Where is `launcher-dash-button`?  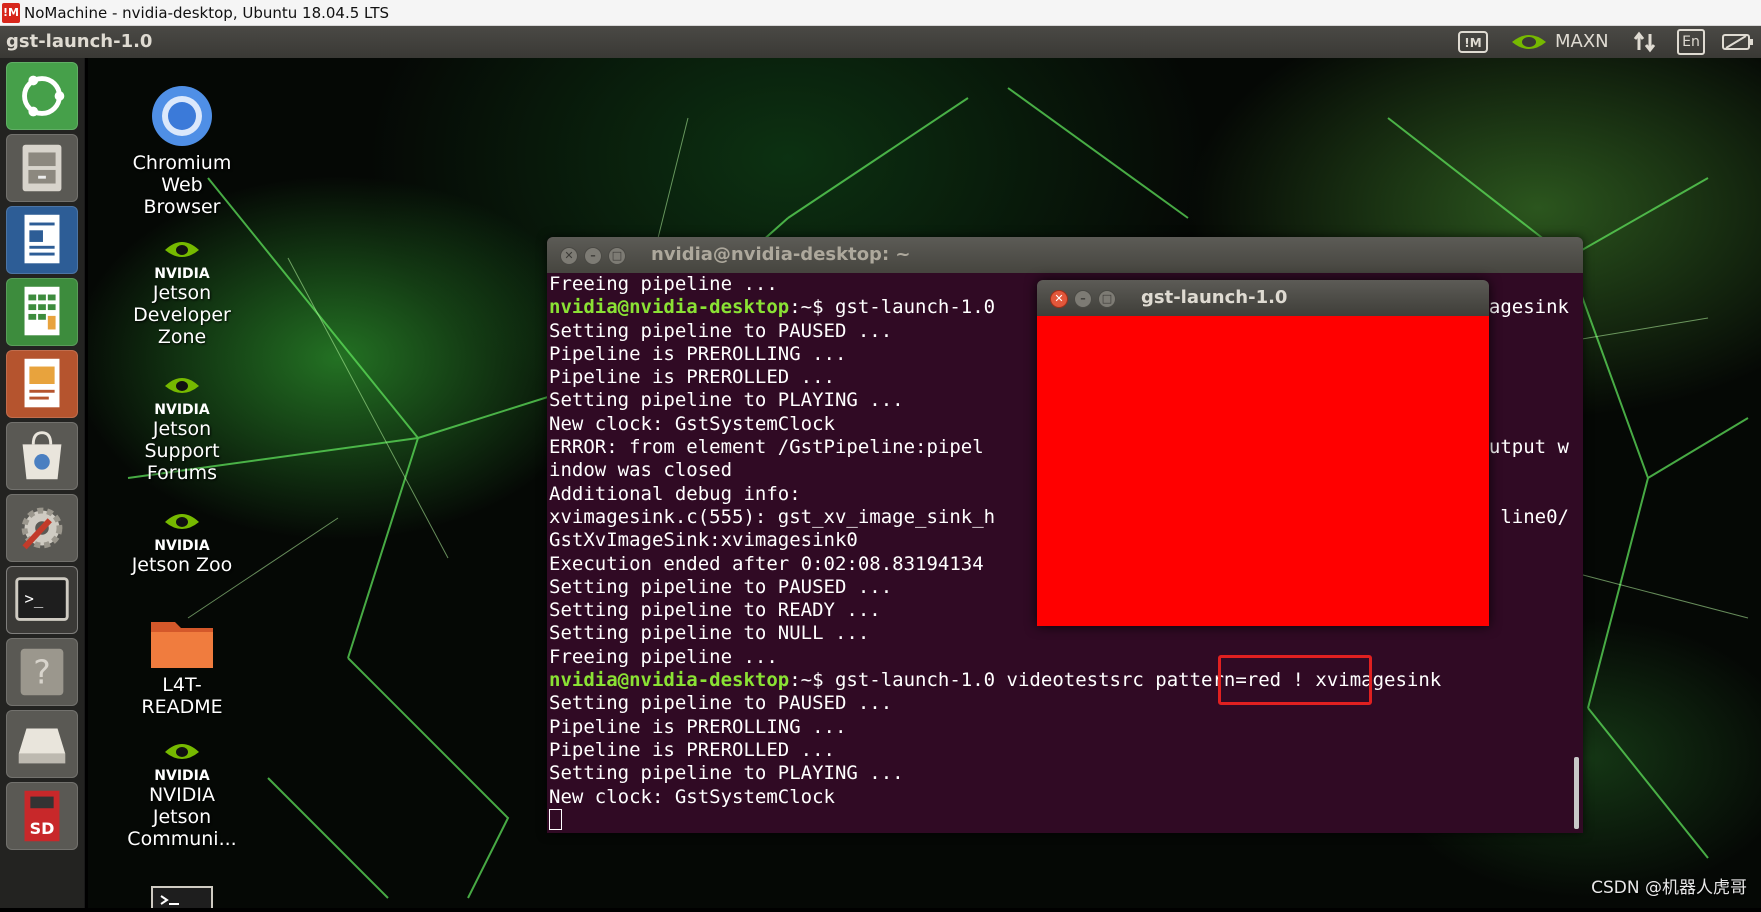
launcher-dash-button is located at coordinates (42, 96).